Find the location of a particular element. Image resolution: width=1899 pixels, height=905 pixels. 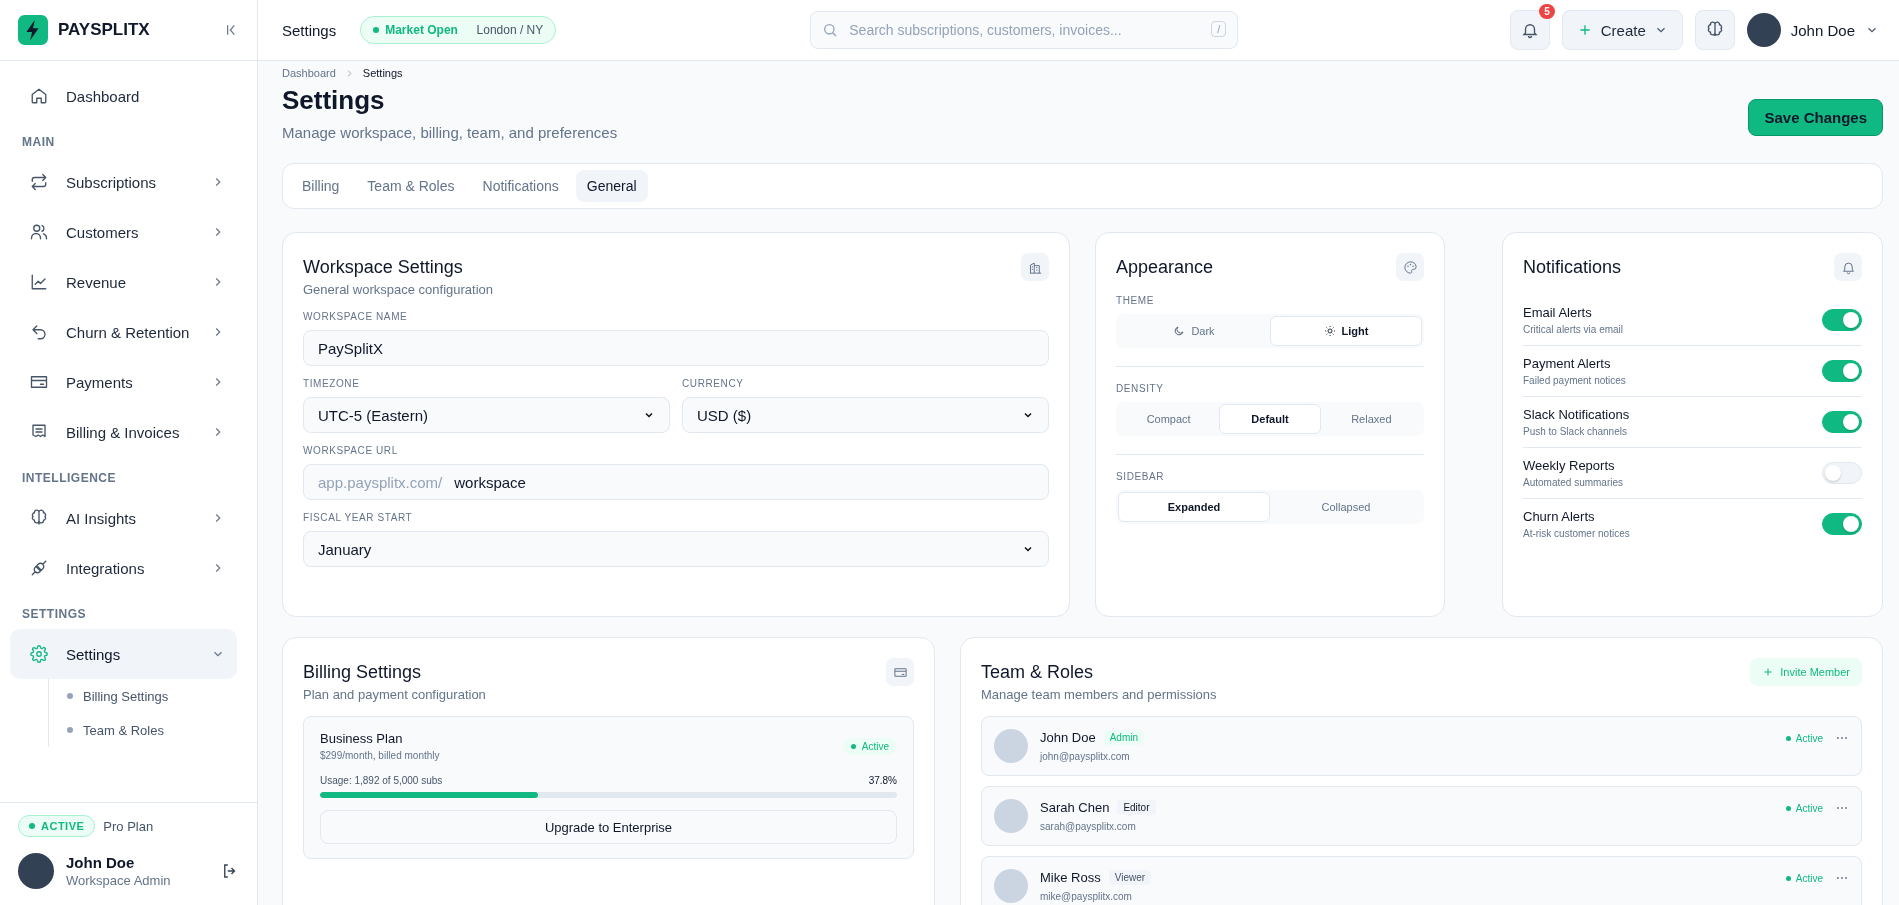

home-icon is located at coordinates (39, 96).